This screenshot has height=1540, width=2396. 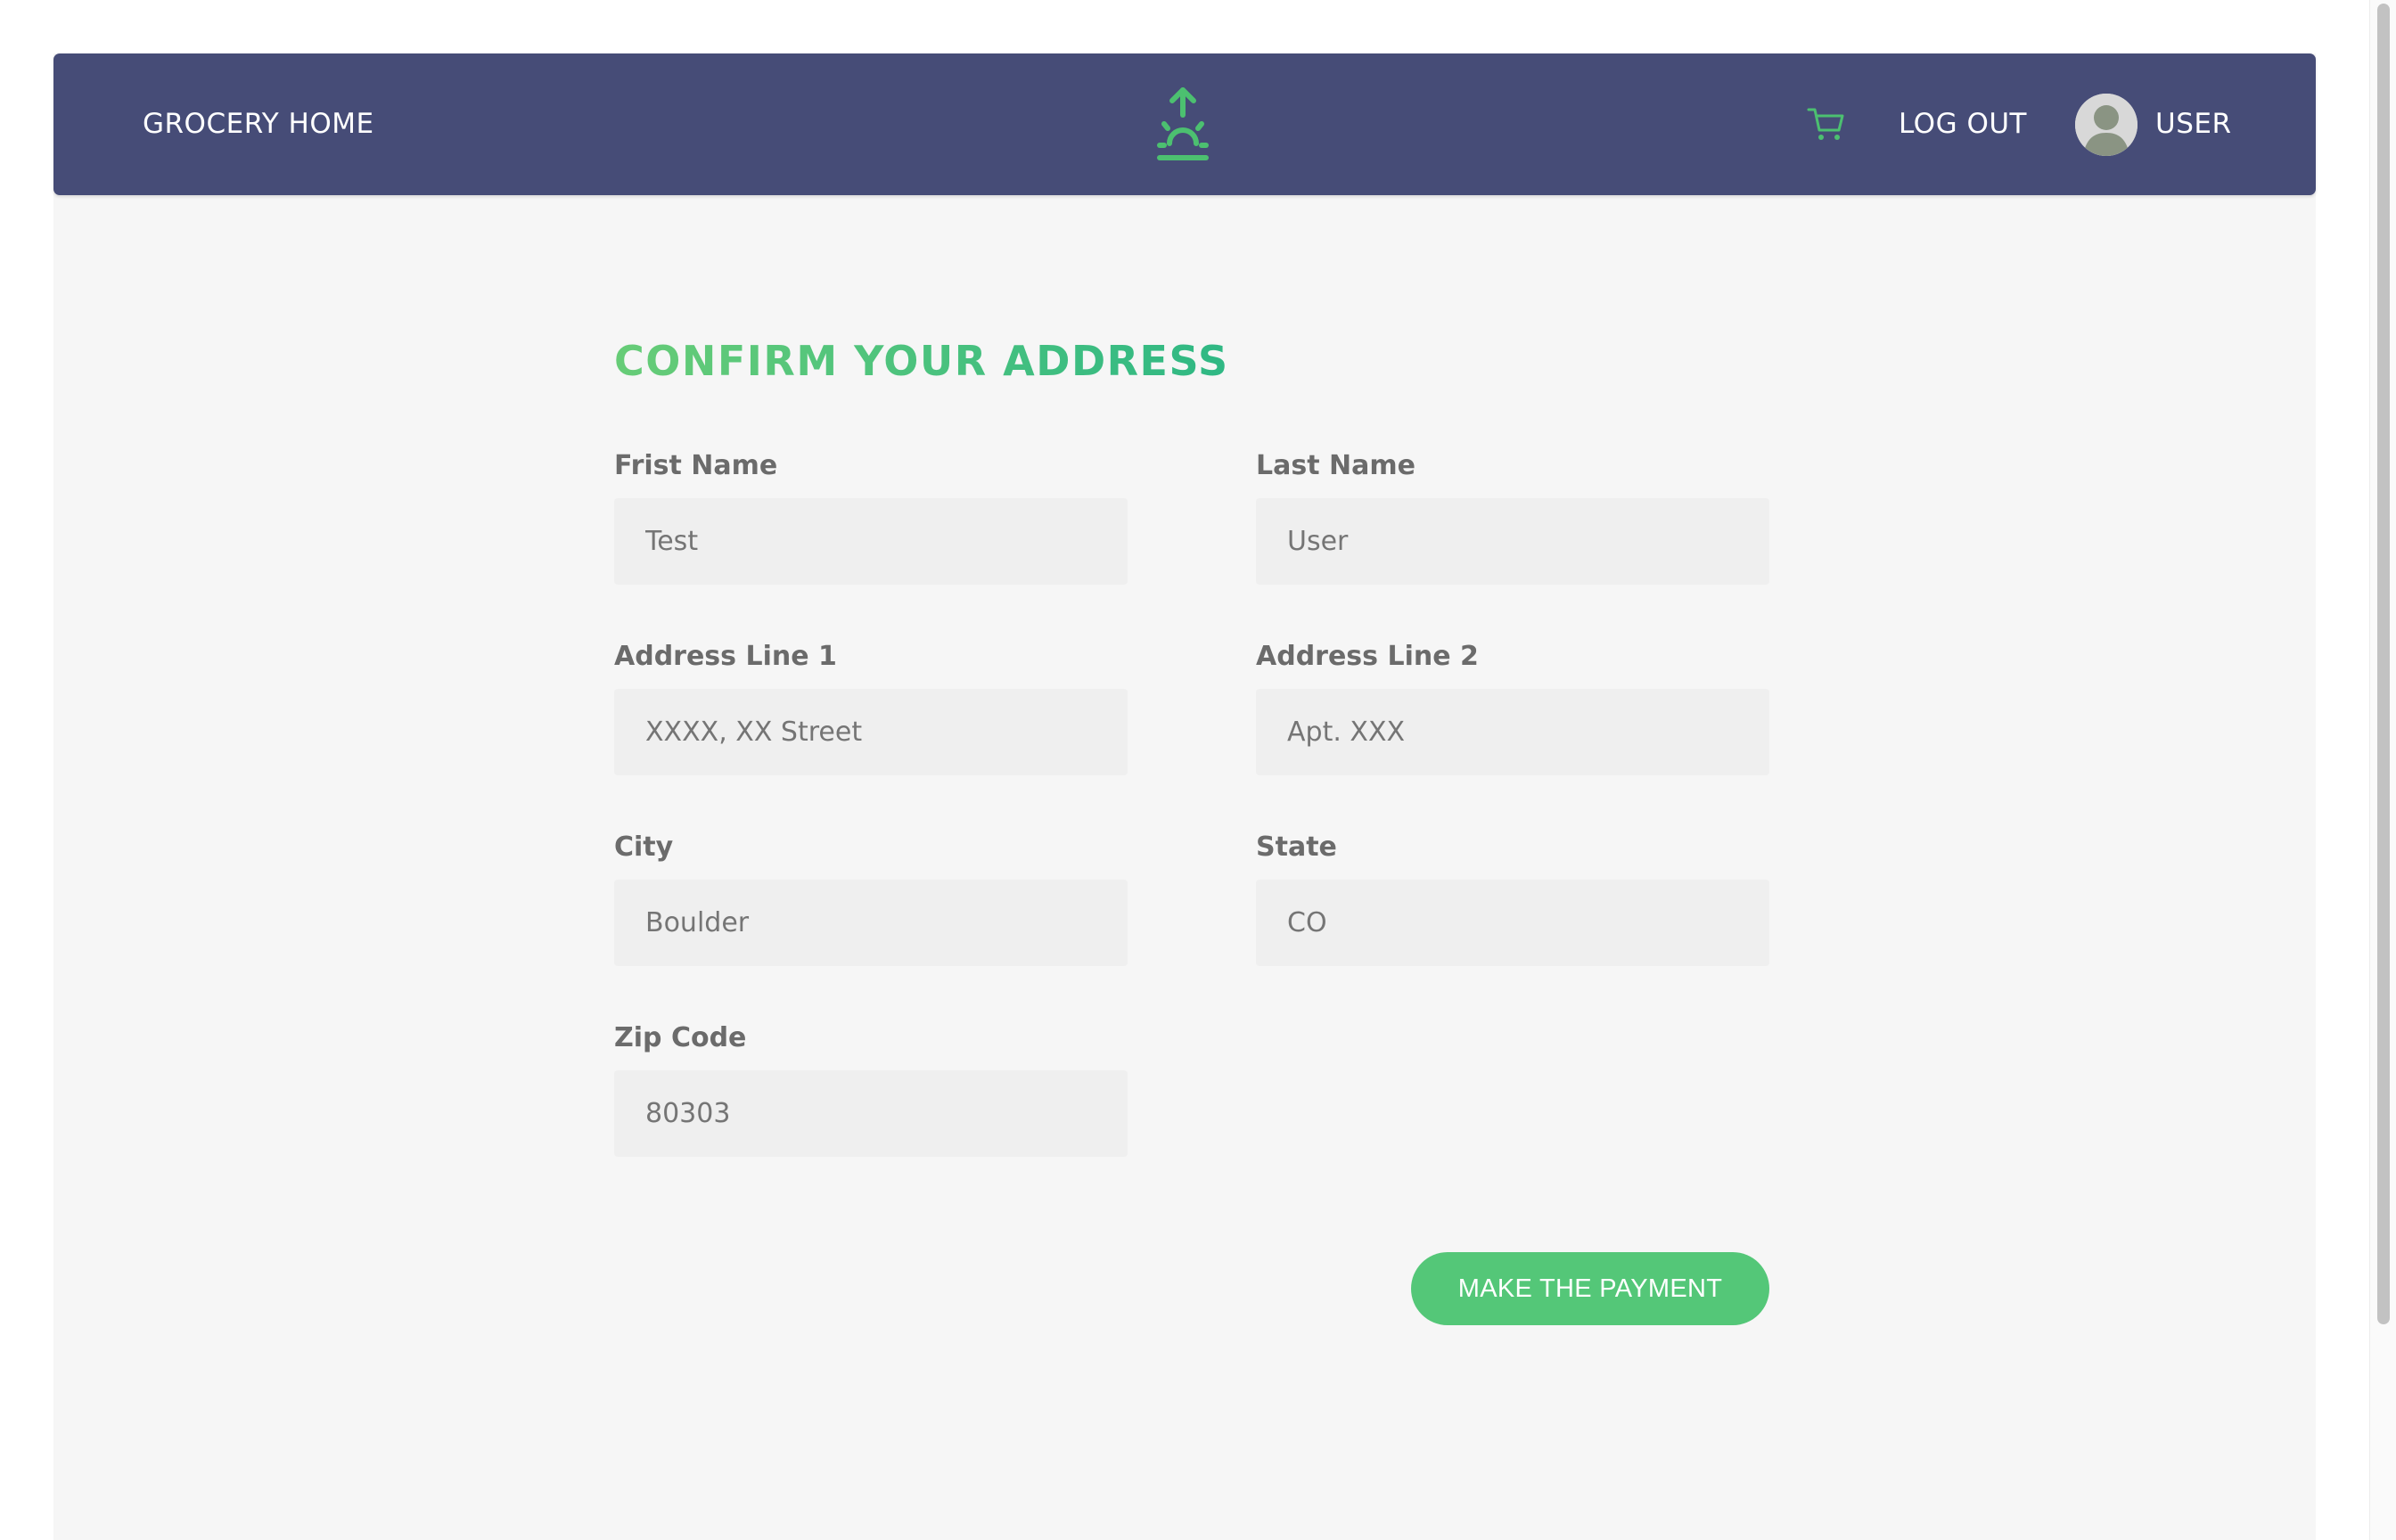 What do you see at coordinates (696, 465) in the screenshot?
I see `first-name-label: Frist Name` at bounding box center [696, 465].